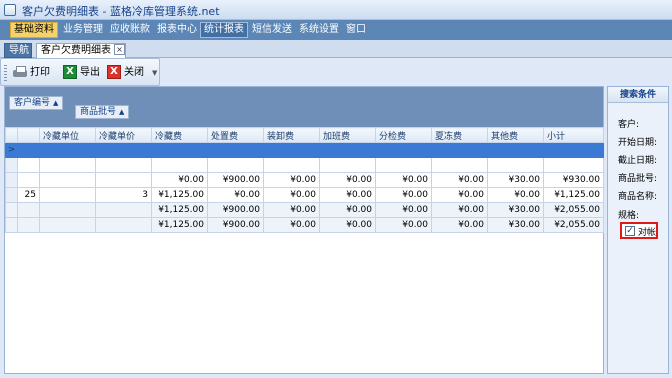  I want to click on grid-cell: 3, so click(123, 195).